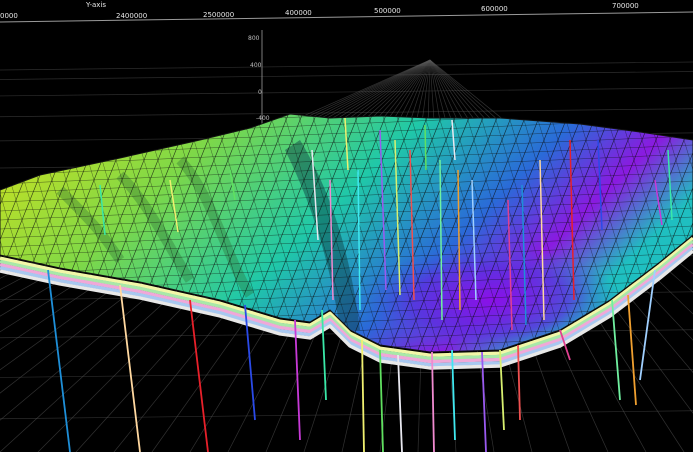  I want to click on z-tick-label: 400, so click(256, 65).